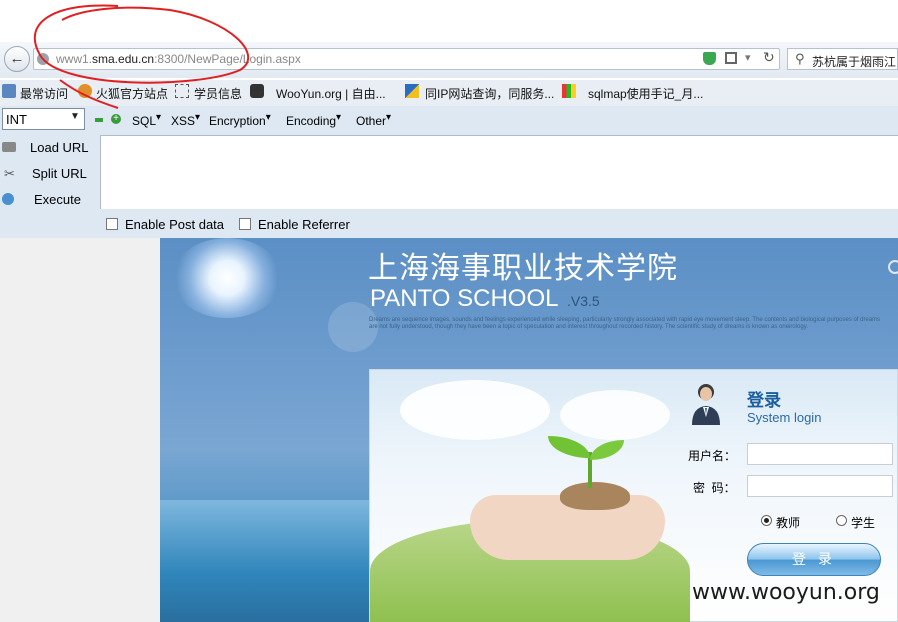 The width and height of the screenshot is (898, 622). I want to click on role-student-radio, so click(841, 520).